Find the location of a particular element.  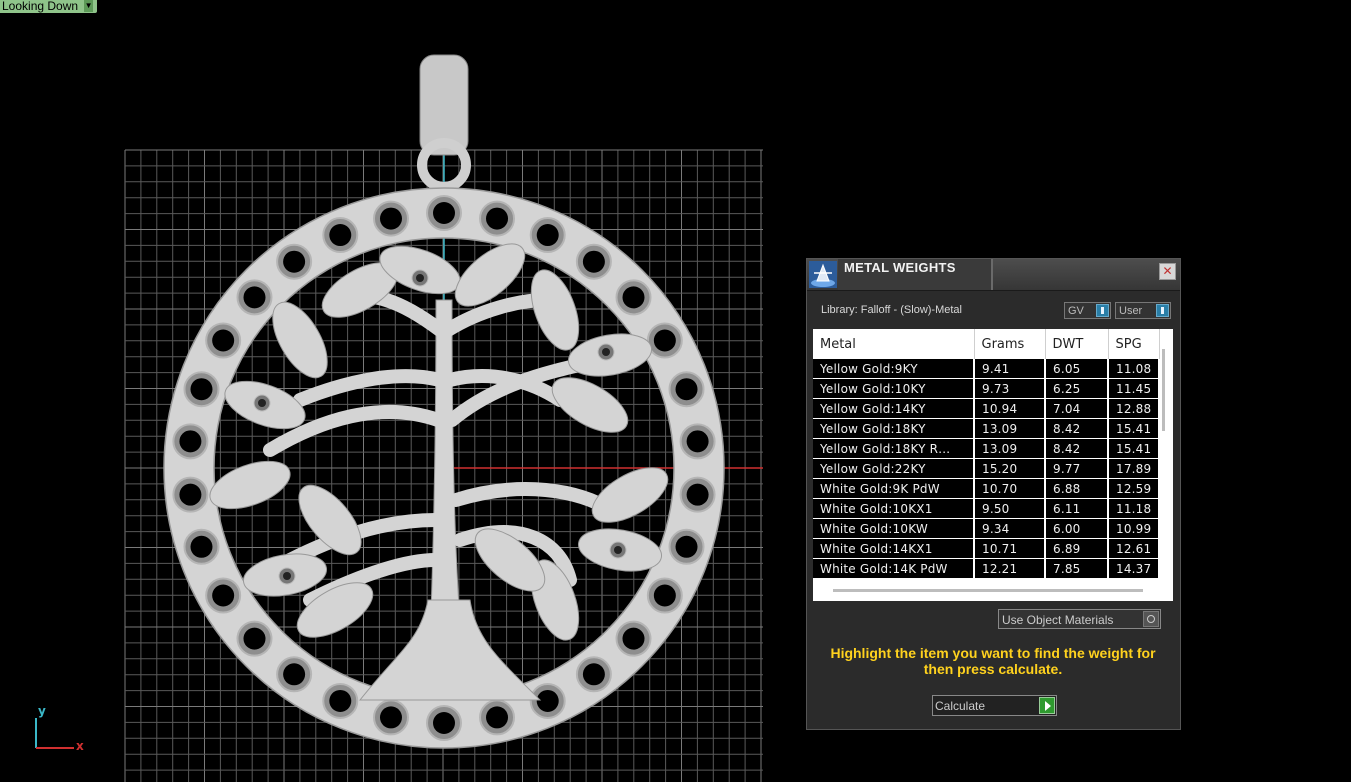

table-row: White Gold:10KX1 9.50 6.11 11.18 is located at coordinates (986, 508).